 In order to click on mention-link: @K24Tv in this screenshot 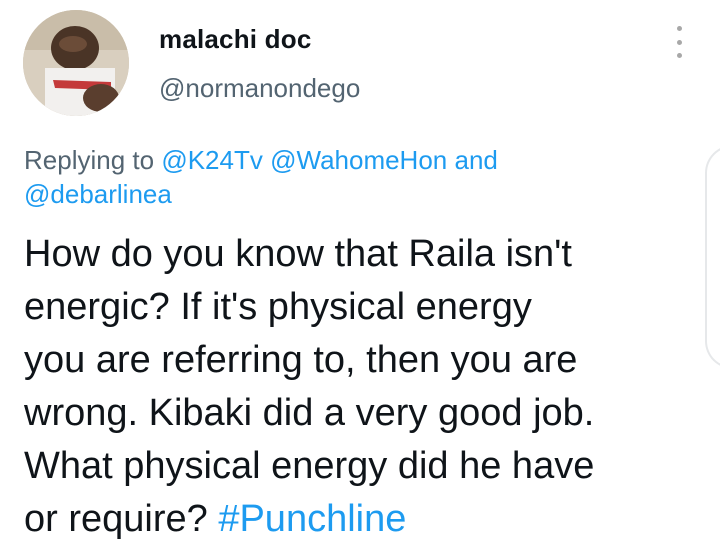, I will do `click(212, 160)`.